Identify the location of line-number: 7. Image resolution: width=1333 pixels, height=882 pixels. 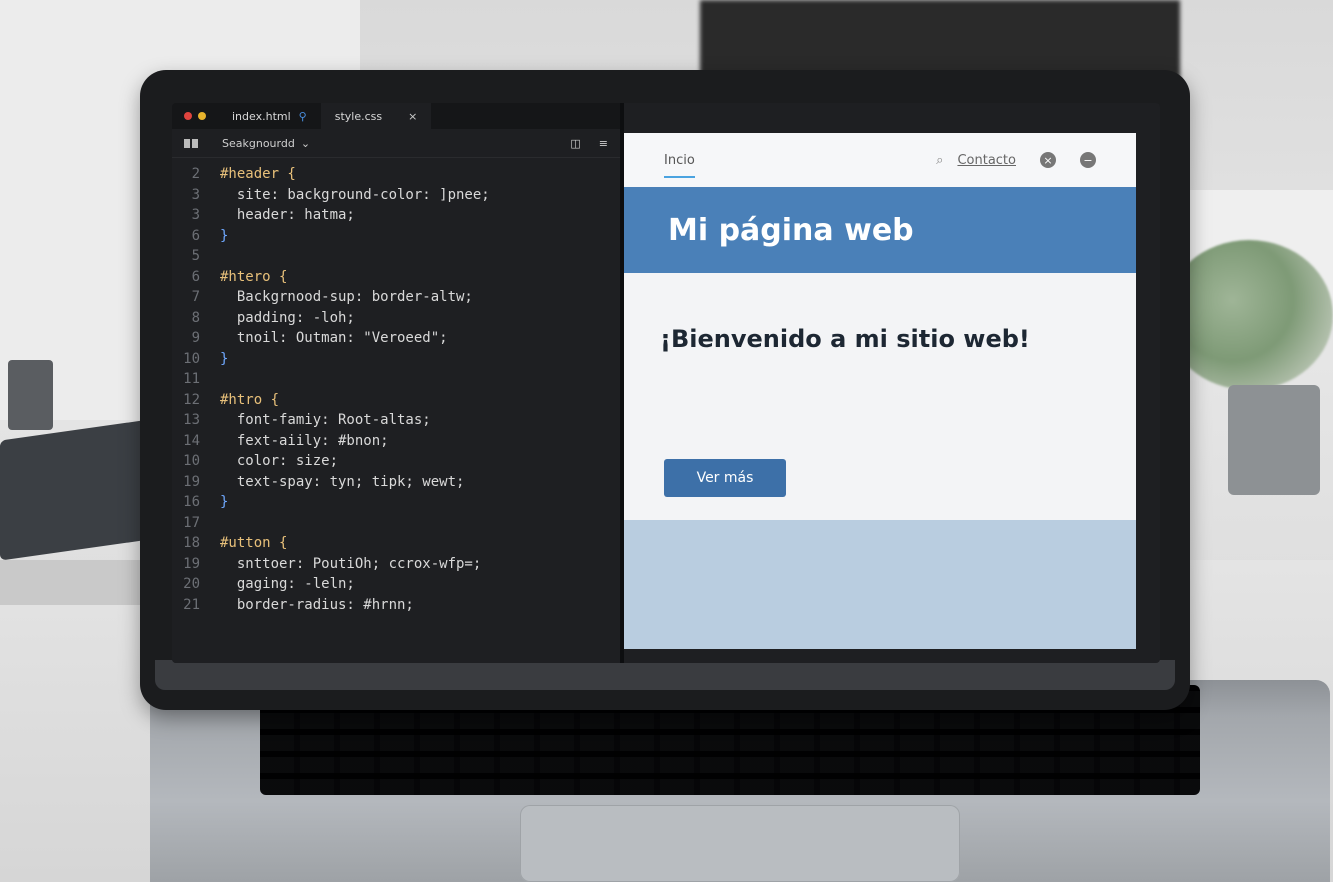
(195, 297).